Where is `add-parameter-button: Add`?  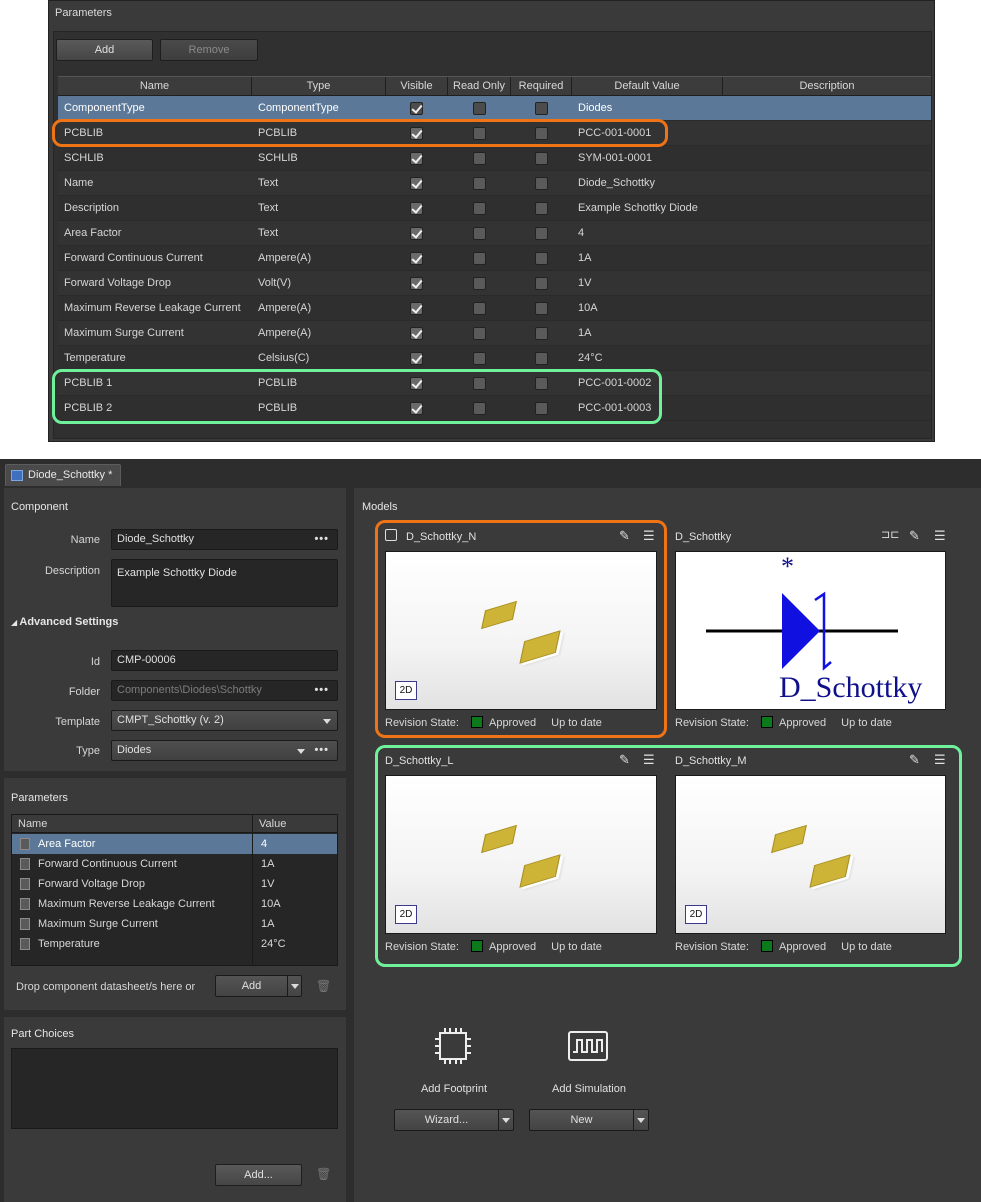 add-parameter-button: Add is located at coordinates (104, 50).